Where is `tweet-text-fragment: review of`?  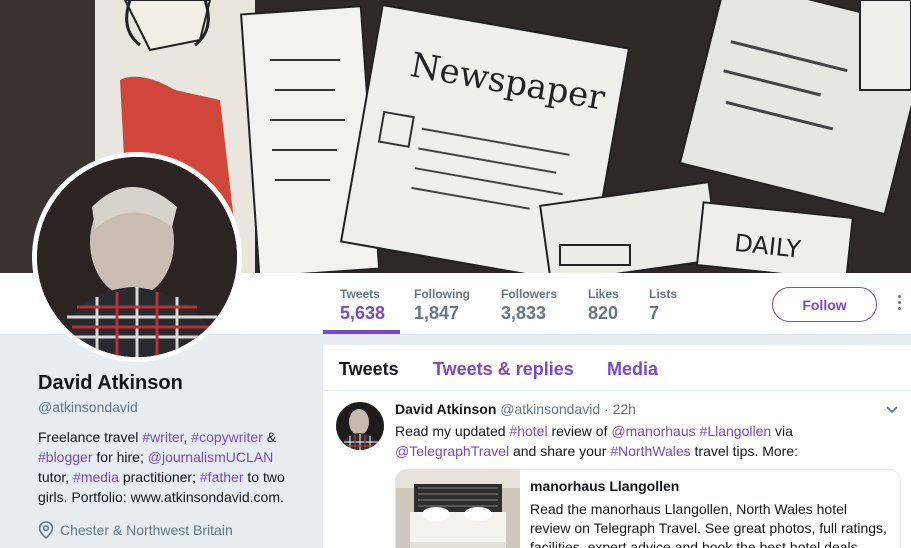 tweet-text-fragment: review of is located at coordinates (579, 431).